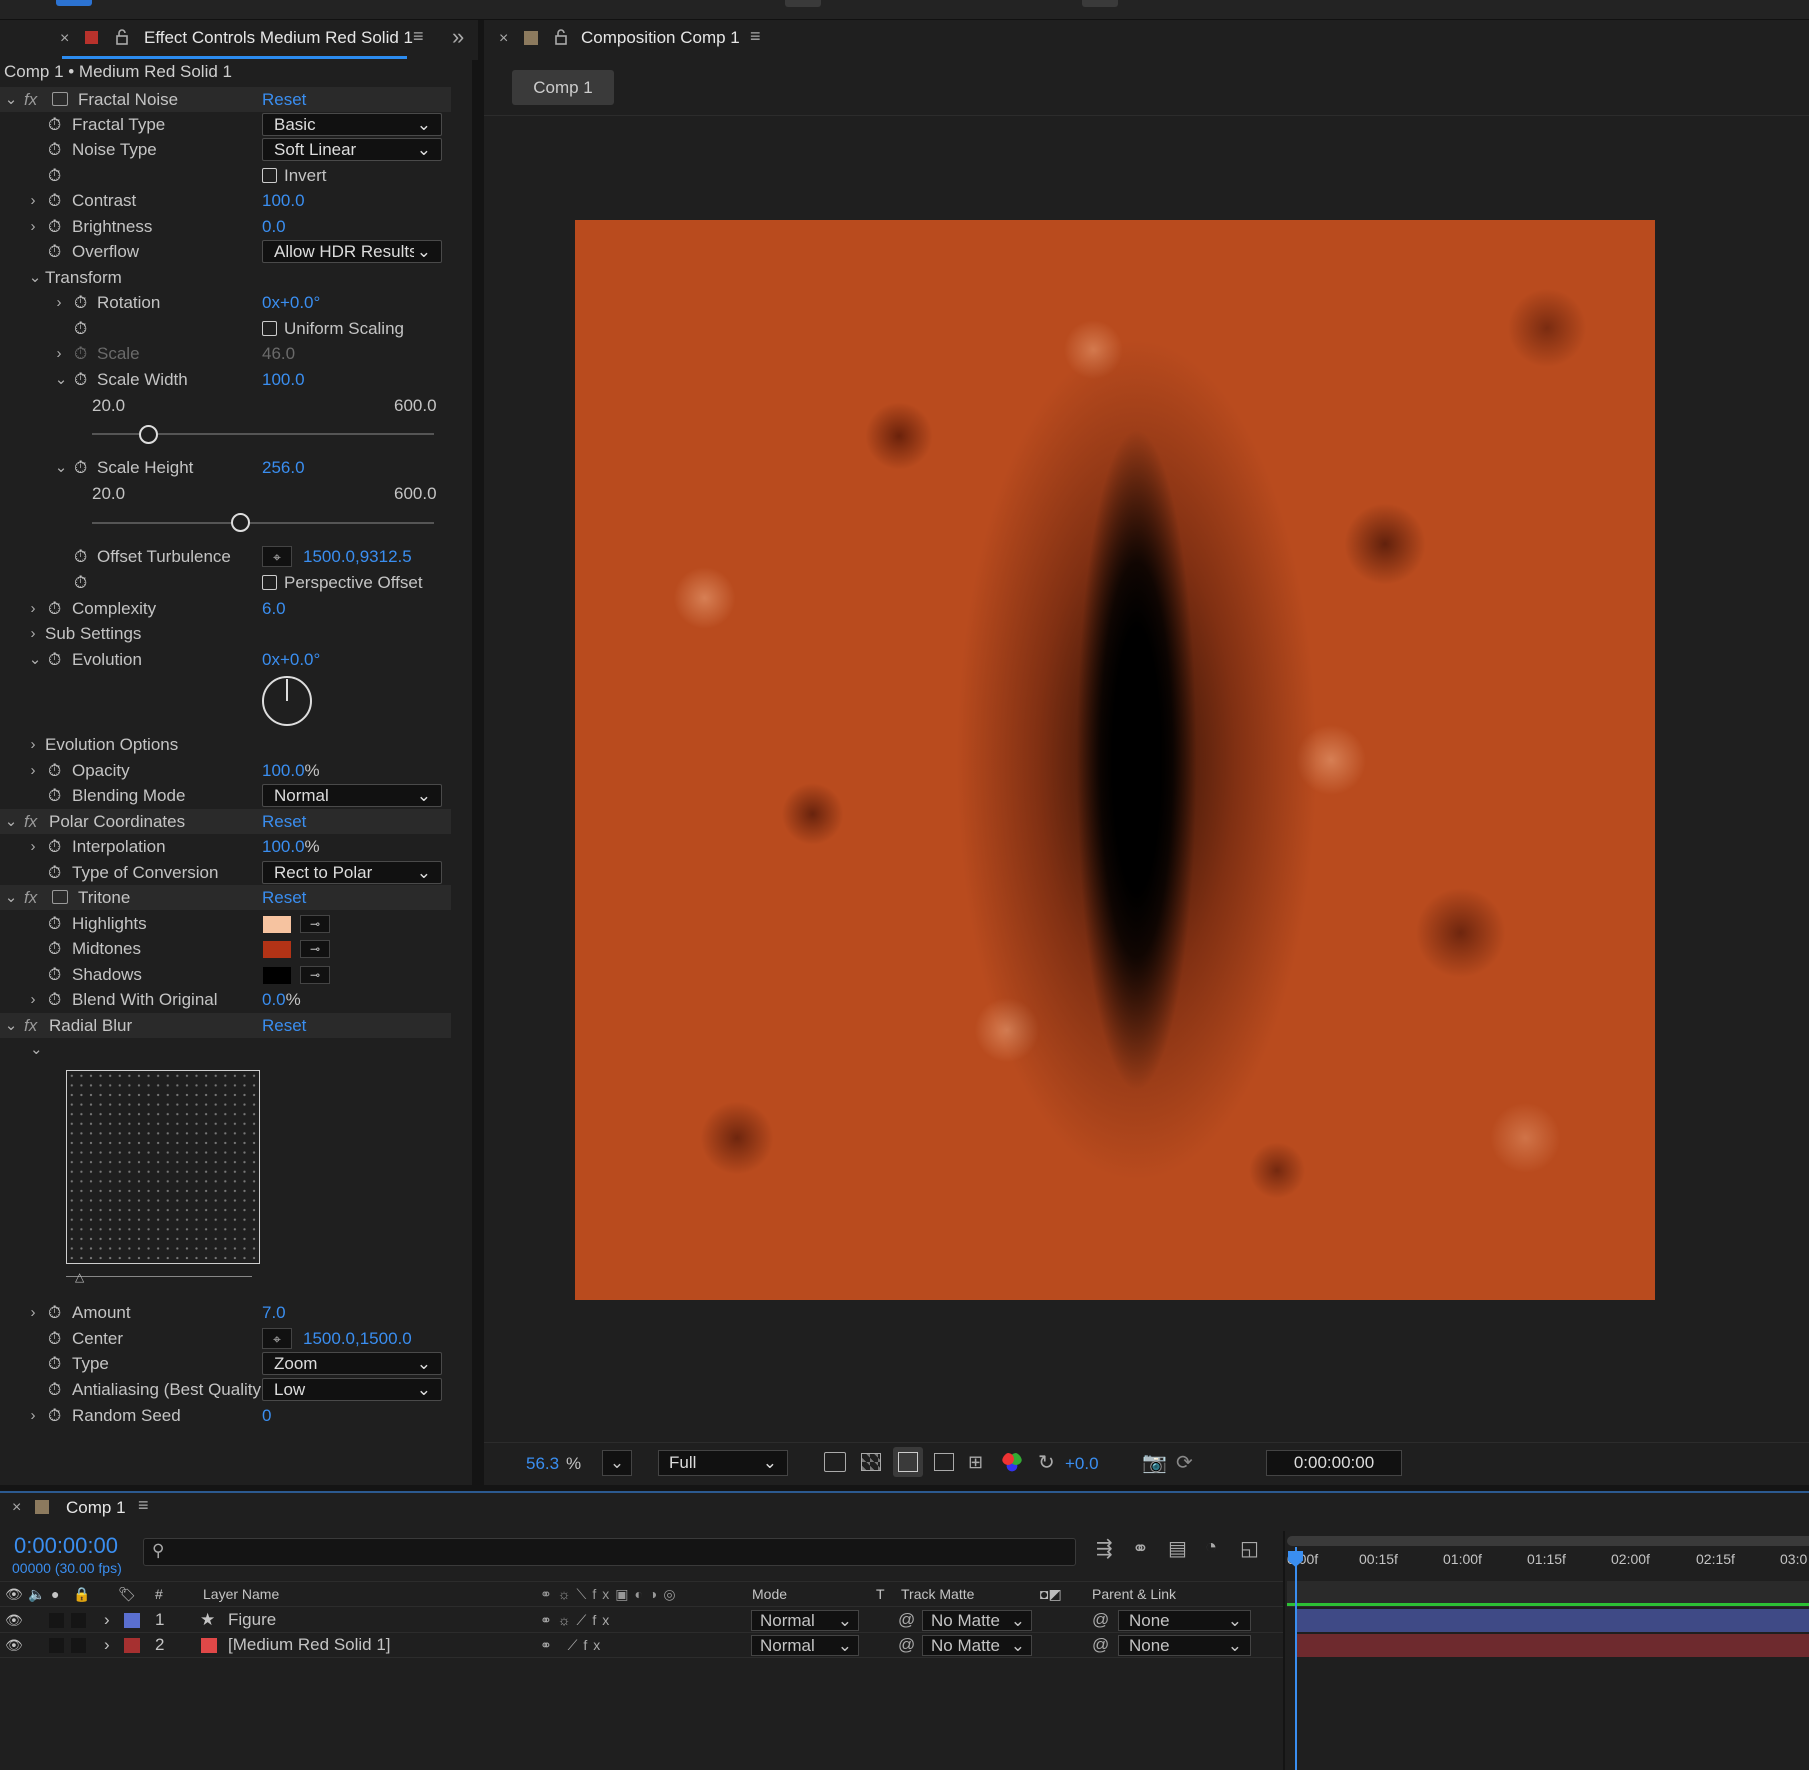 Image resolution: width=1809 pixels, height=1770 pixels. Describe the element at coordinates (14, 1620) in the screenshot. I see `visibility-eye-icon: 👁` at that location.